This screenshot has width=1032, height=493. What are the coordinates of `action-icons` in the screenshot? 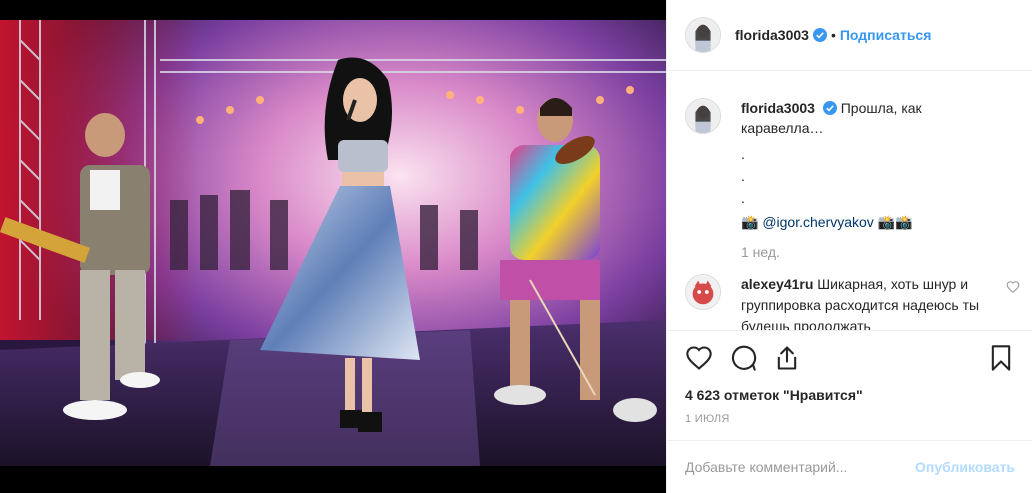 It's located at (850, 358).